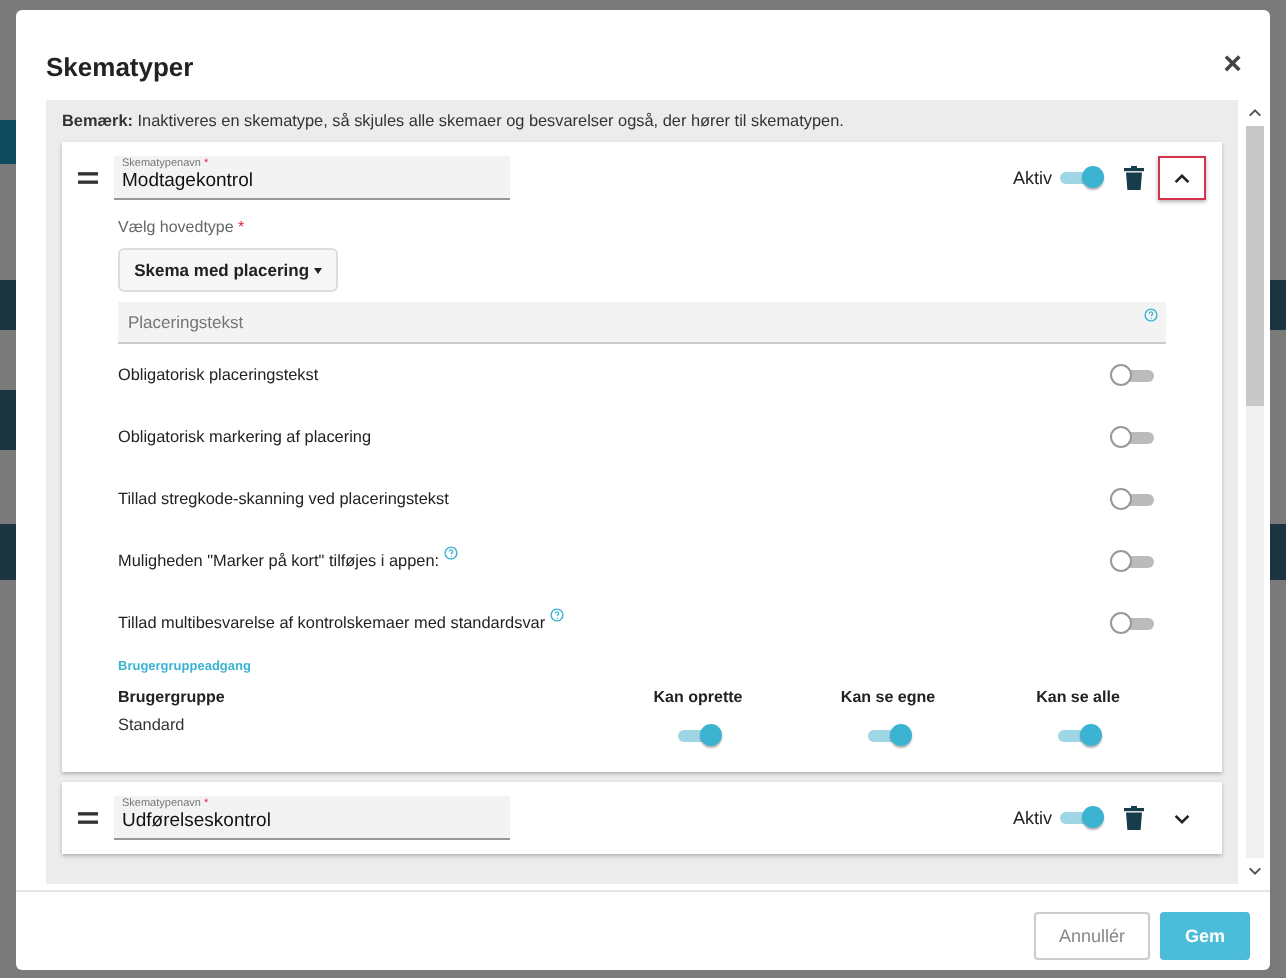 The image size is (1286, 978). What do you see at coordinates (1092, 936) in the screenshot?
I see `cancel-button: Annullér` at bounding box center [1092, 936].